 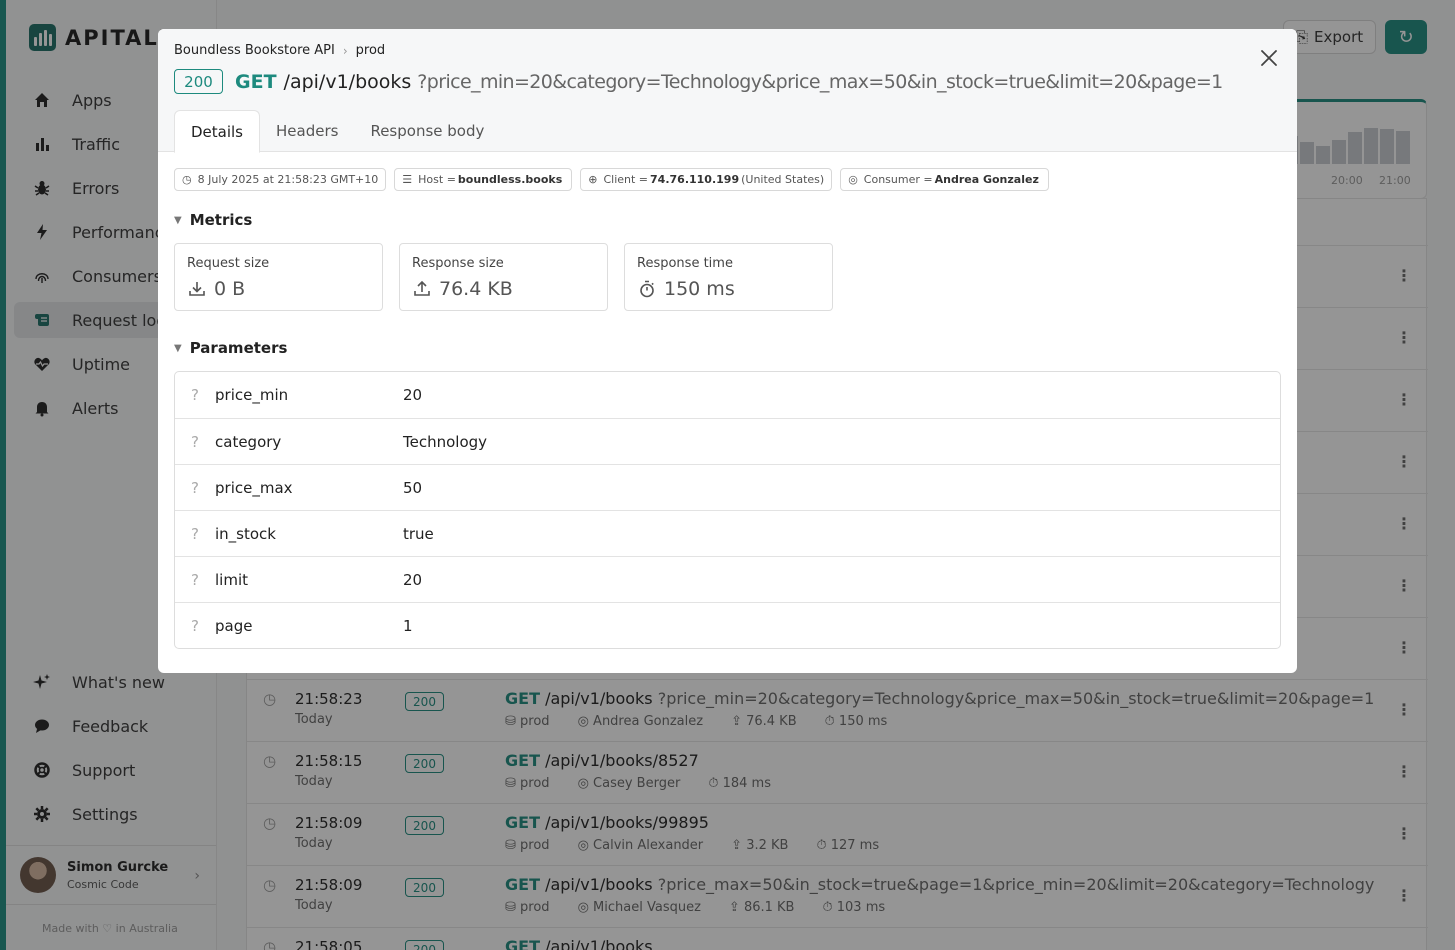 I want to click on chevron-right-icon: ›, so click(x=345, y=50).